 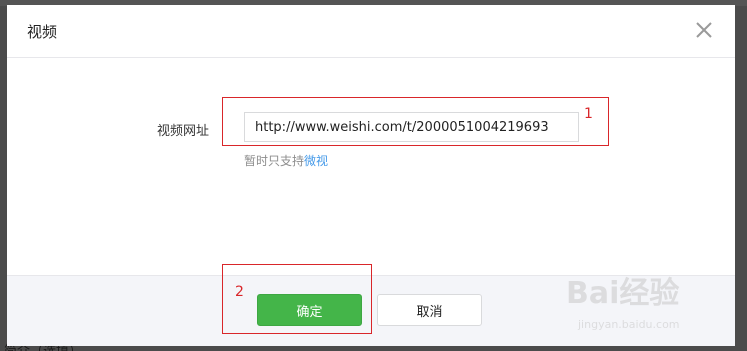 I want to click on hint-text: 暂时只支持, so click(x=274, y=161).